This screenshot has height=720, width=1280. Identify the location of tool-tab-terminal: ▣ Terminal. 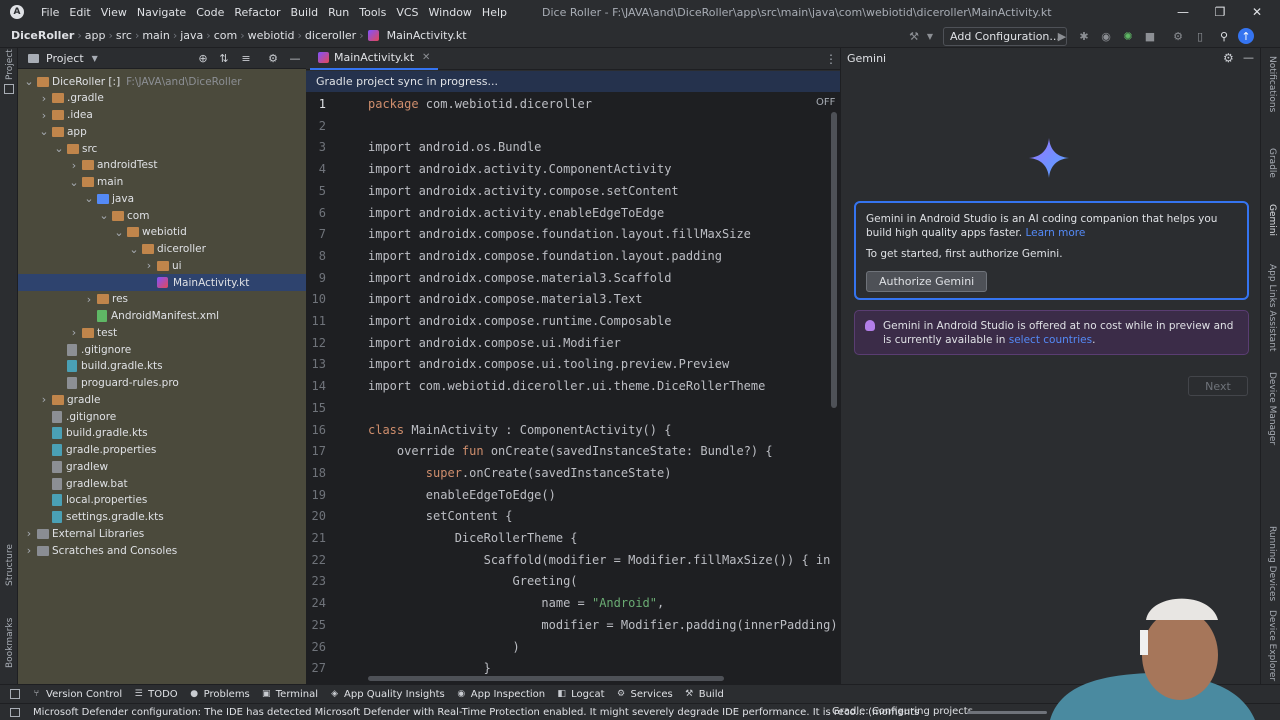
(290, 694).